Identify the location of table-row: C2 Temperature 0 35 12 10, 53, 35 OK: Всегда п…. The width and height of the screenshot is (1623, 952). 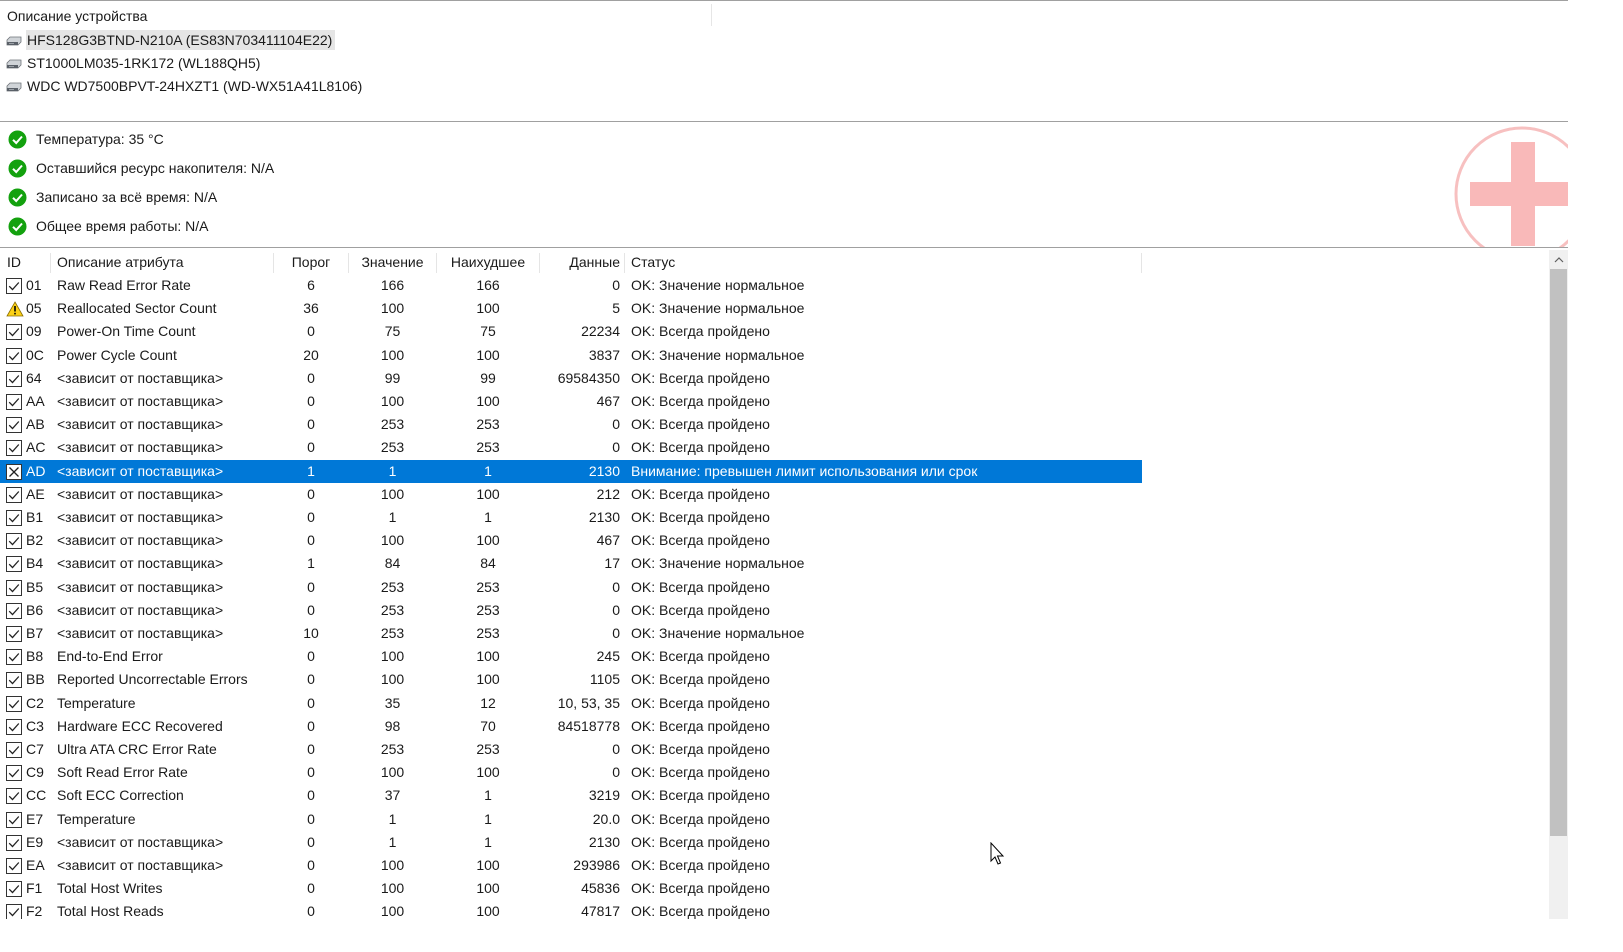
(571, 703).